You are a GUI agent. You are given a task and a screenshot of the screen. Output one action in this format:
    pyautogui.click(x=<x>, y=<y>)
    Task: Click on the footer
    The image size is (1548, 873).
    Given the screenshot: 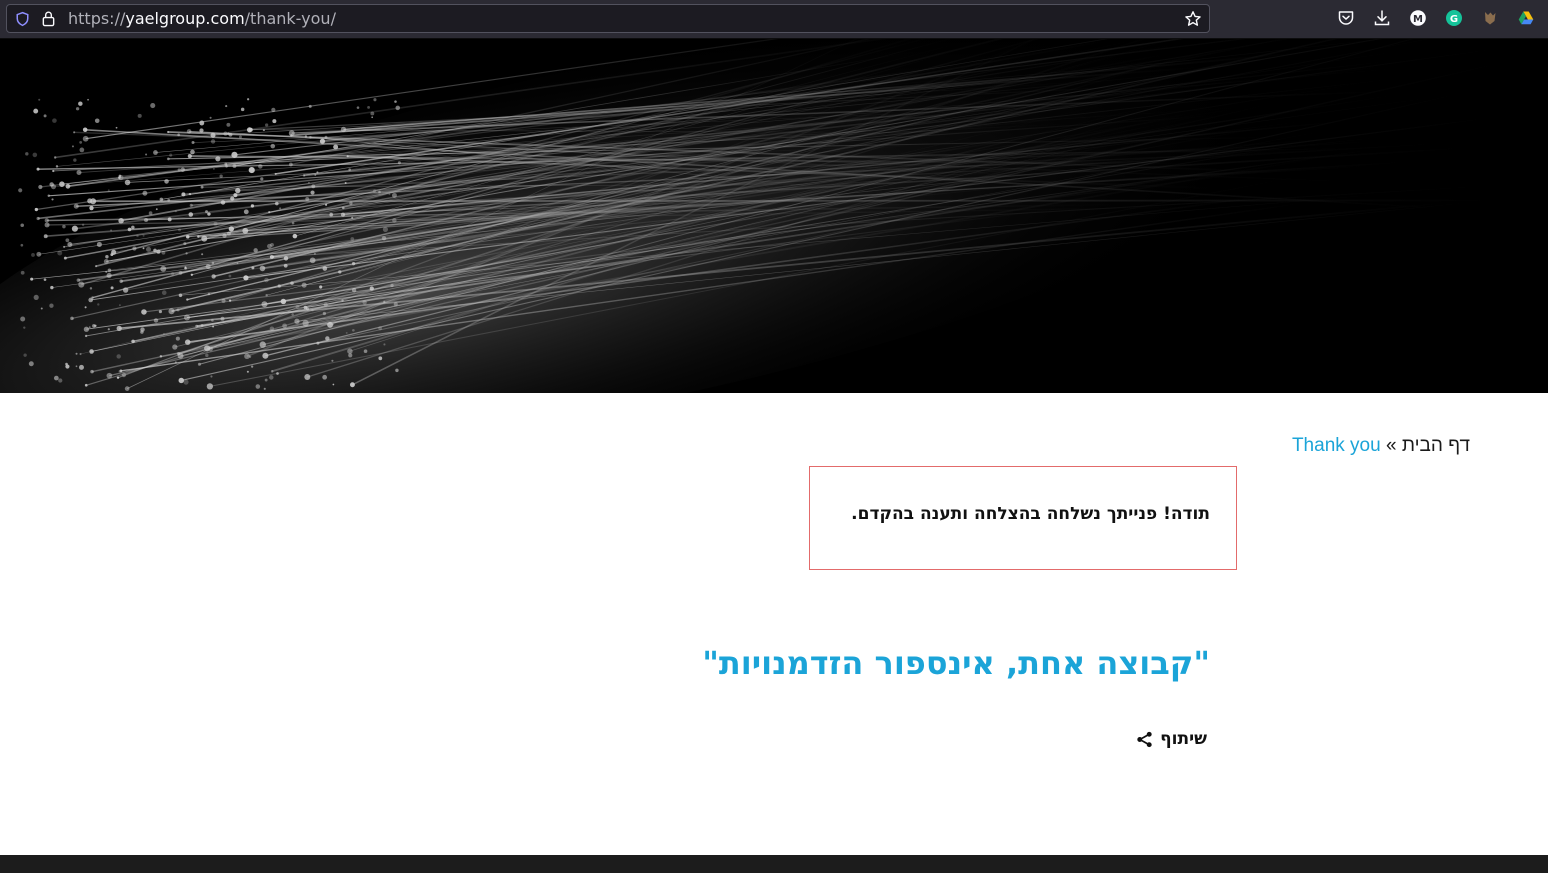 What is the action you would take?
    pyautogui.click(x=774, y=864)
    